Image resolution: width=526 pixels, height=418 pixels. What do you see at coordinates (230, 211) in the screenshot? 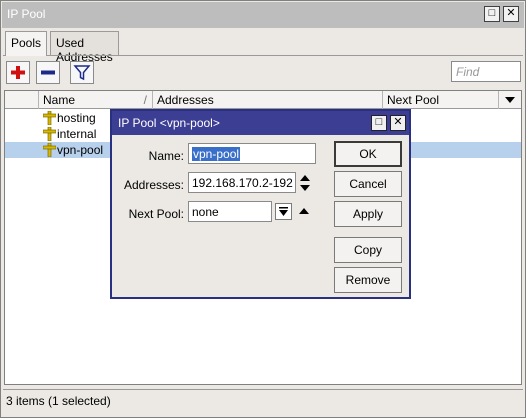
I see `next-pool-select: none` at bounding box center [230, 211].